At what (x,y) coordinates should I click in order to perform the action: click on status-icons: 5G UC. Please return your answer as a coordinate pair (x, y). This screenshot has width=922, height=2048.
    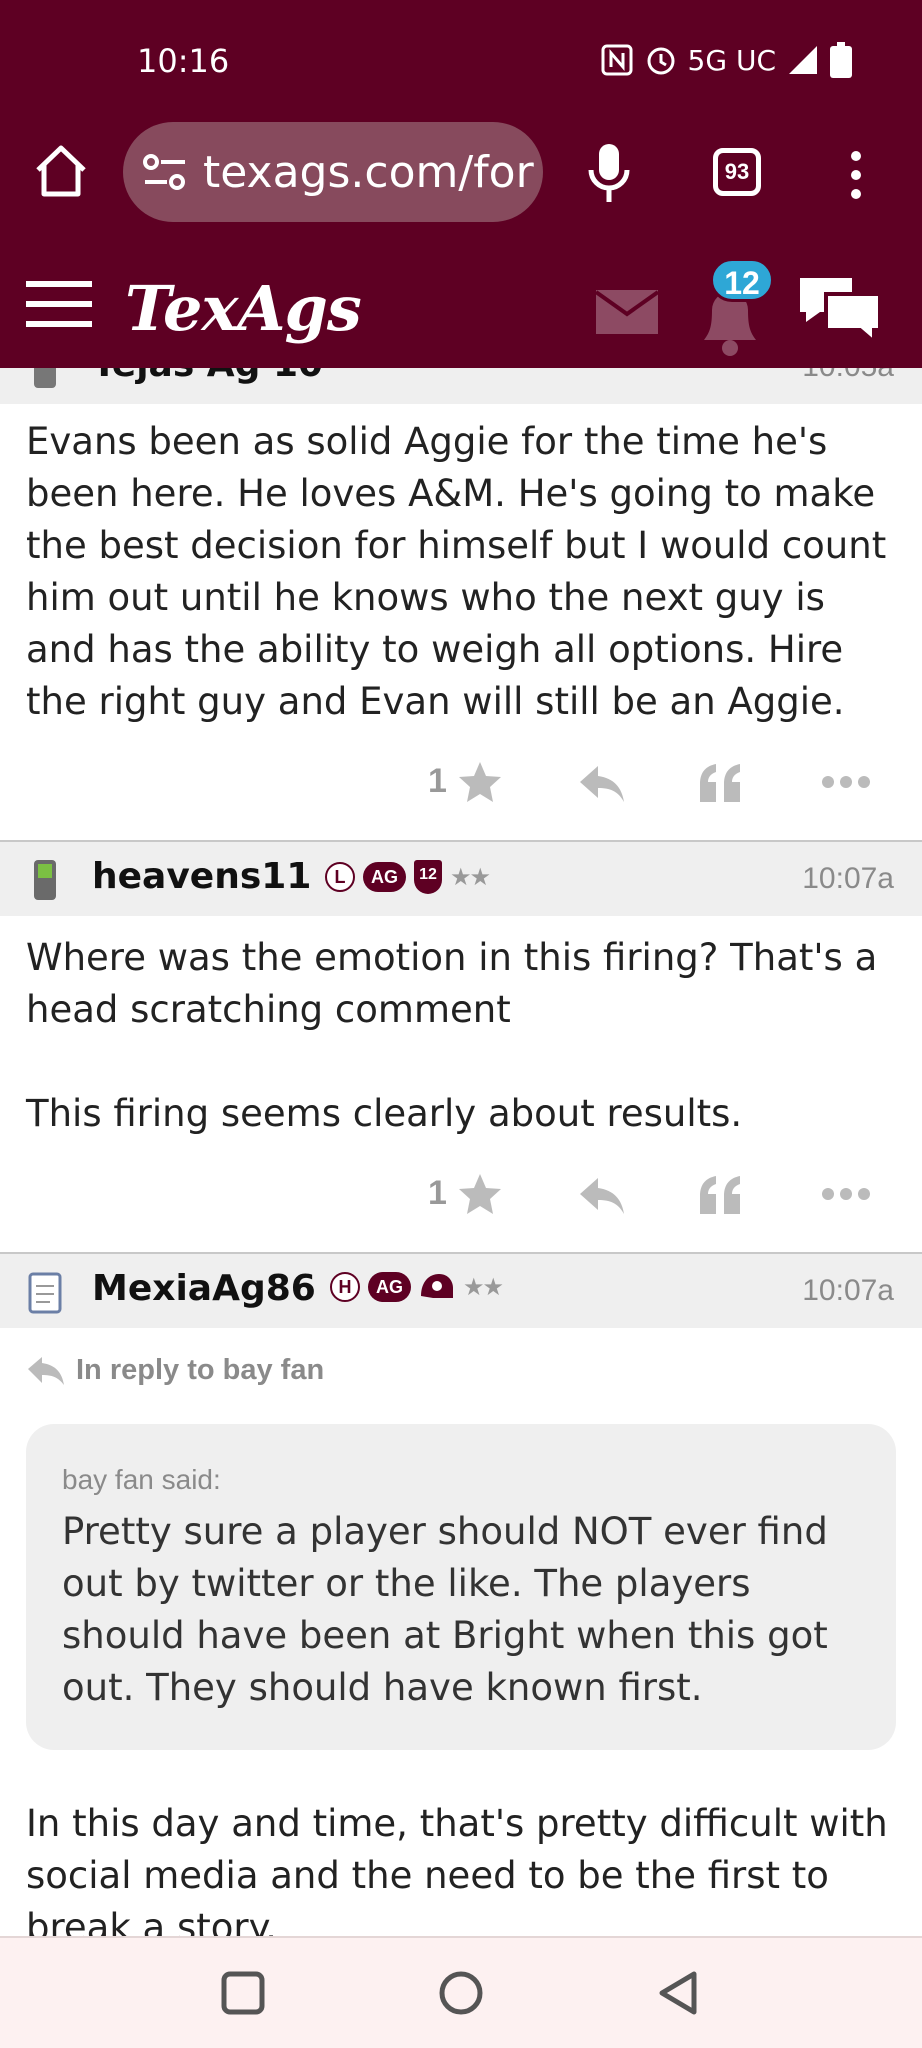
    Looking at the image, I should click on (726, 60).